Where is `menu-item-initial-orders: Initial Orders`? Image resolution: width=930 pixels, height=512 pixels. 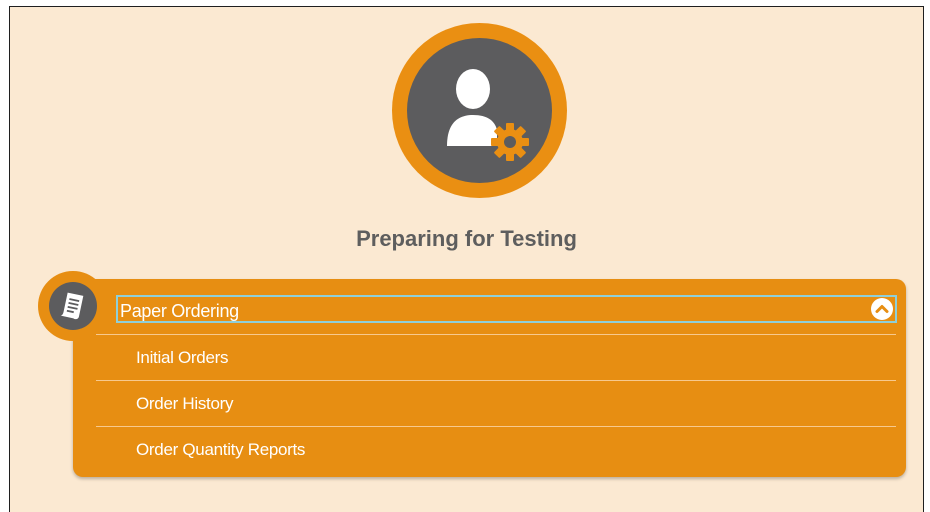 menu-item-initial-orders: Initial Orders is located at coordinates (496, 357).